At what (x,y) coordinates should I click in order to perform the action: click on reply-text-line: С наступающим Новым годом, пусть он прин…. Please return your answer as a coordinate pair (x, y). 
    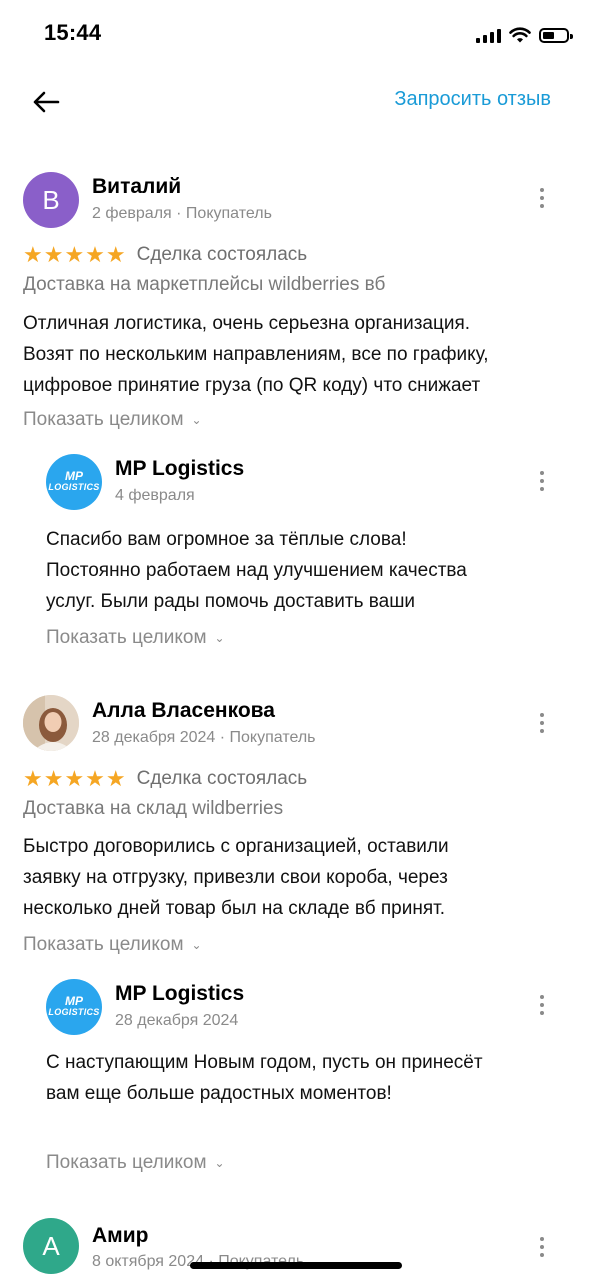
    Looking at the image, I should click on (264, 1062).